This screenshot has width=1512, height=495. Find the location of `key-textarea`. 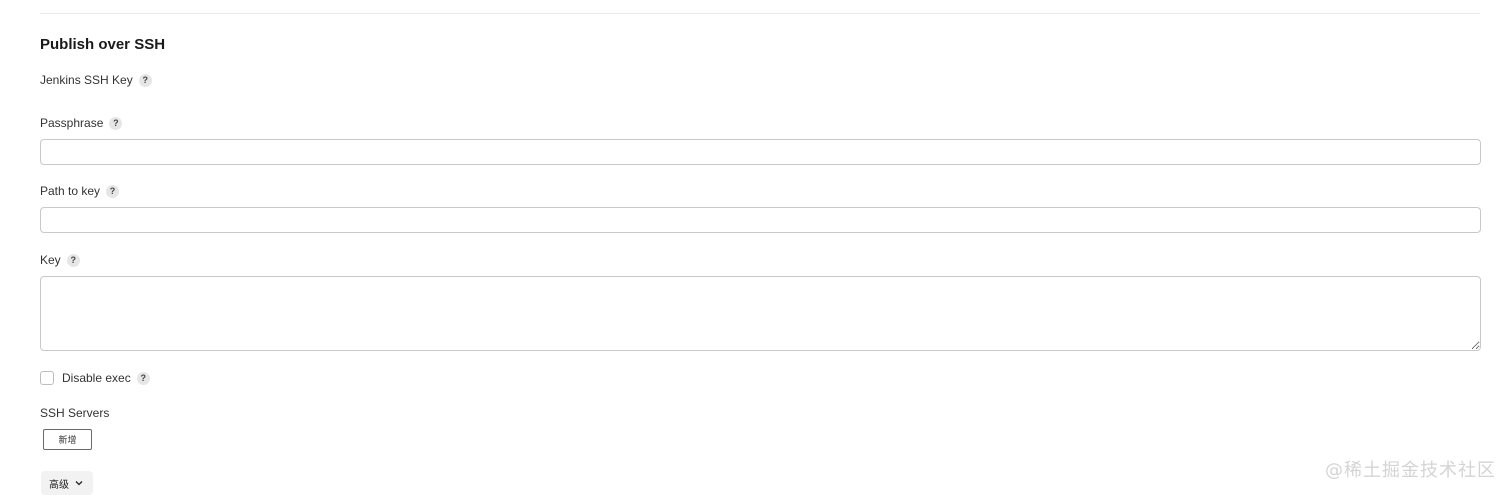

key-textarea is located at coordinates (760, 313).